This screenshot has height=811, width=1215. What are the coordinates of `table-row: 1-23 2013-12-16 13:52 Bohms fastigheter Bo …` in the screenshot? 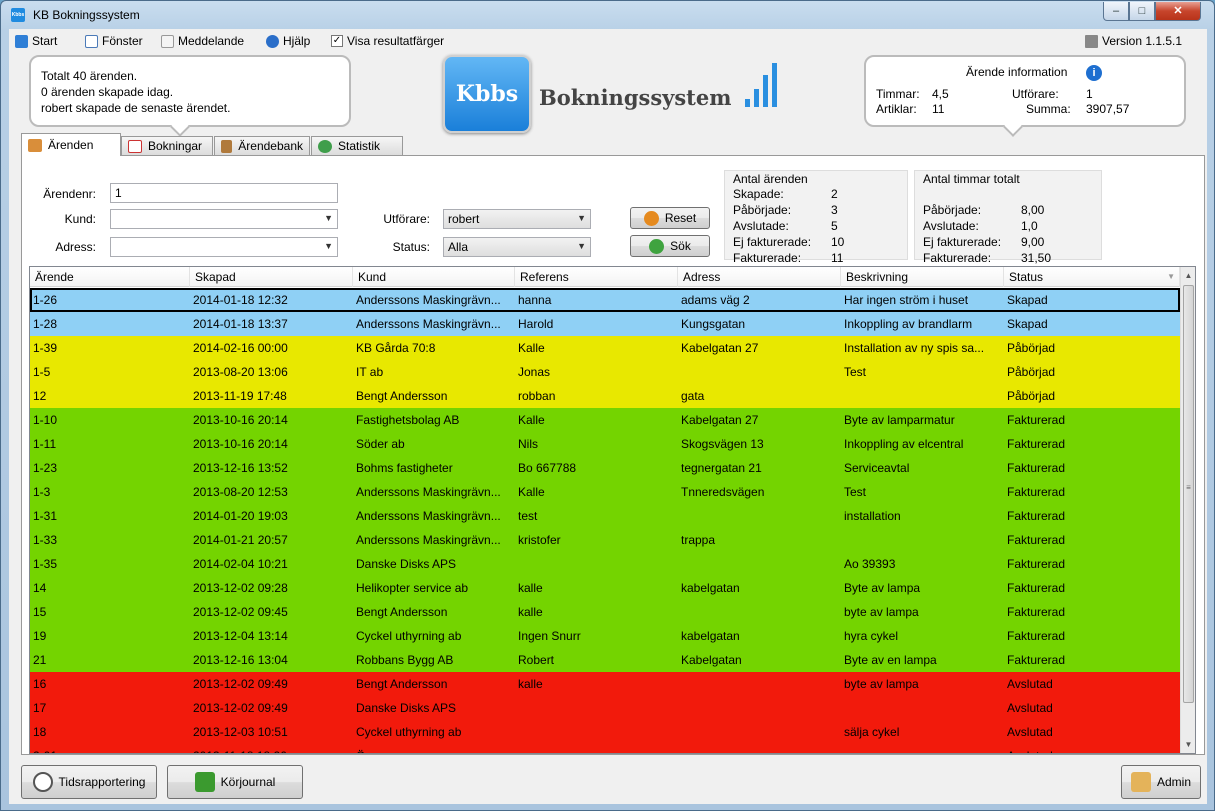 It's located at (605, 468).